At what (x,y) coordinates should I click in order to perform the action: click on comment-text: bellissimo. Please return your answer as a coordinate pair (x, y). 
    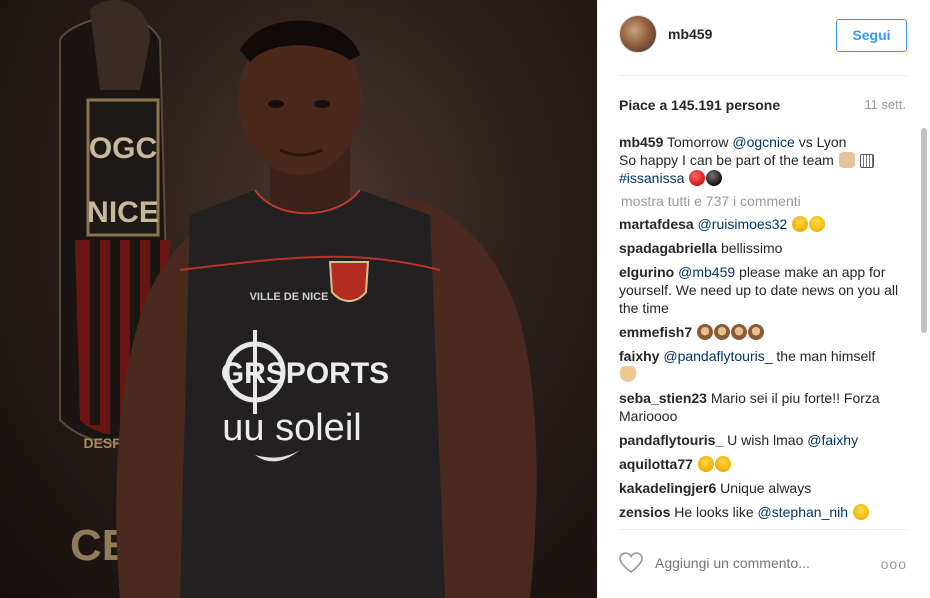
    Looking at the image, I should click on (751, 248).